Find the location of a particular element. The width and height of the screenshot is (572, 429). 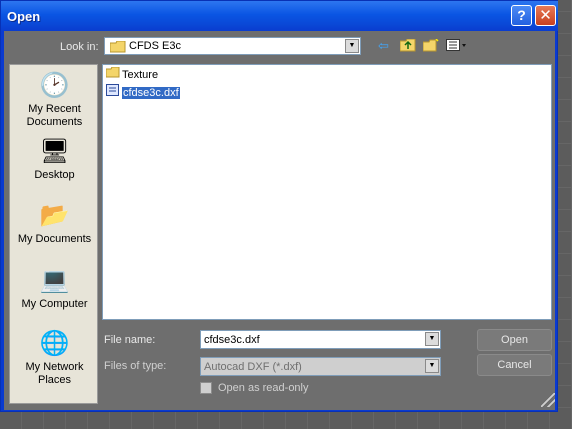

file-name: cfdse3c.dxf is located at coordinates (151, 93).